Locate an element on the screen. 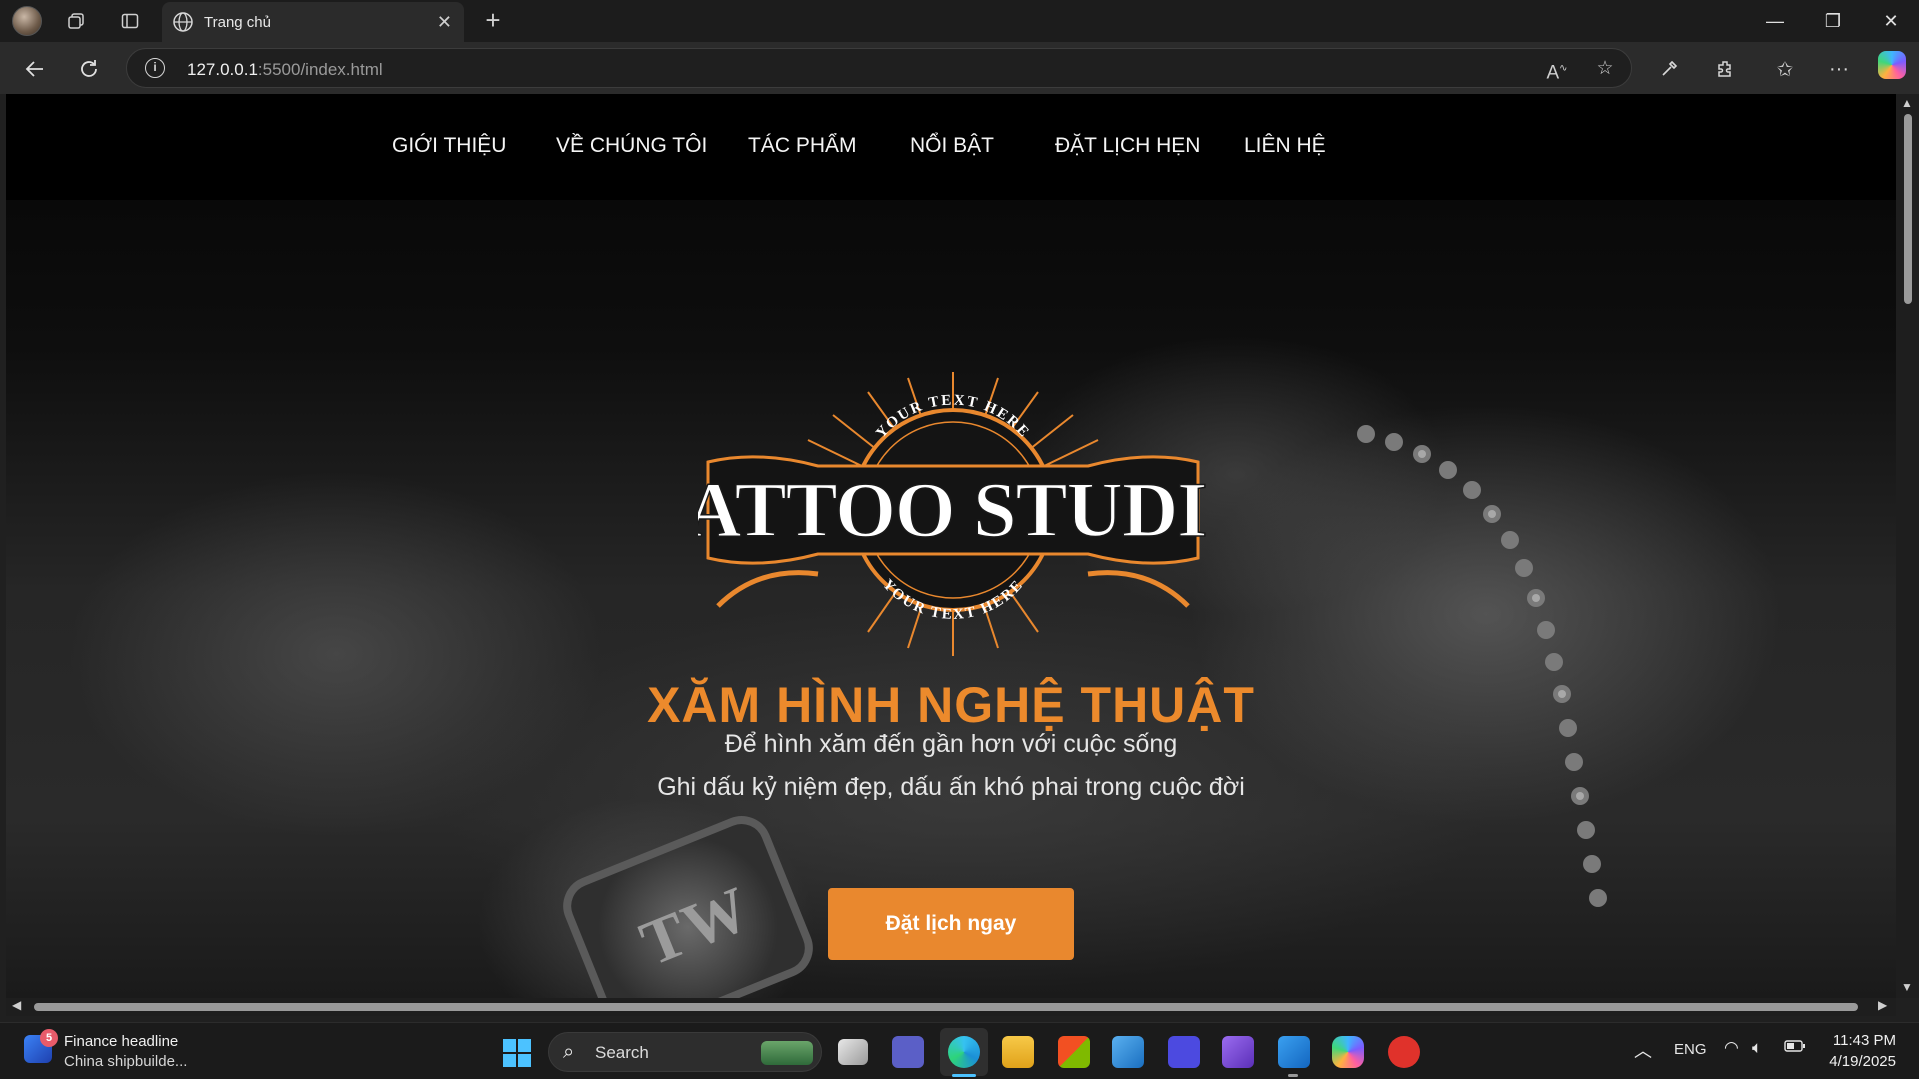 This screenshot has width=1919, height=1079. battery-icon is located at coordinates (1795, 1048).